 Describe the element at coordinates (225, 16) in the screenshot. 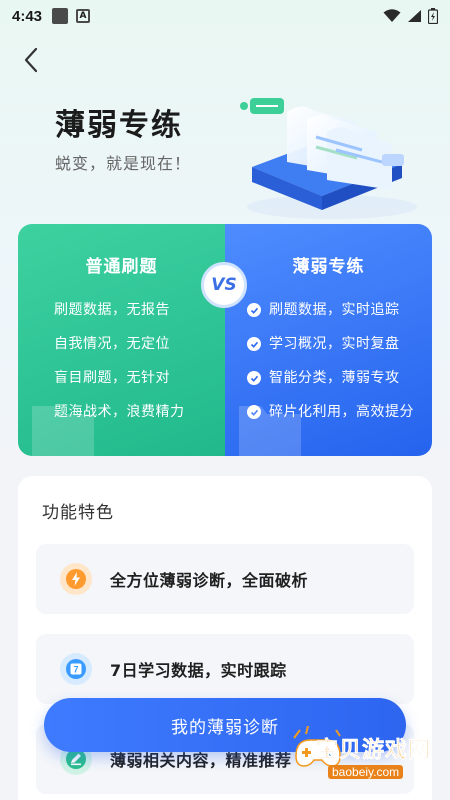

I see `status-bar: 4:43 A` at that location.